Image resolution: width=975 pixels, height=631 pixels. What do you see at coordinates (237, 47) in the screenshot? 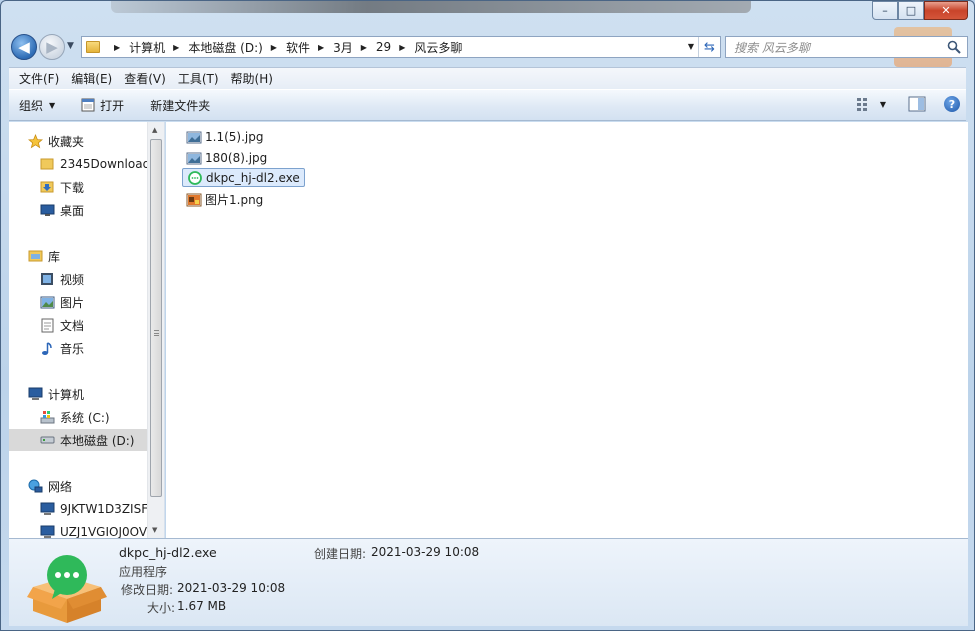
I see `breadcrumb-drive-d: 本地磁盘 (D:) ▶` at bounding box center [237, 47].